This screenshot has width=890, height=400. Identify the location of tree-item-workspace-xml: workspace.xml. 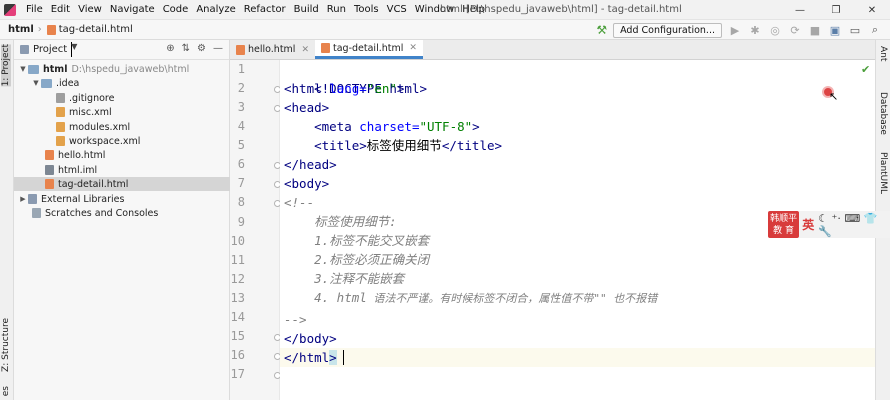
(122, 141).